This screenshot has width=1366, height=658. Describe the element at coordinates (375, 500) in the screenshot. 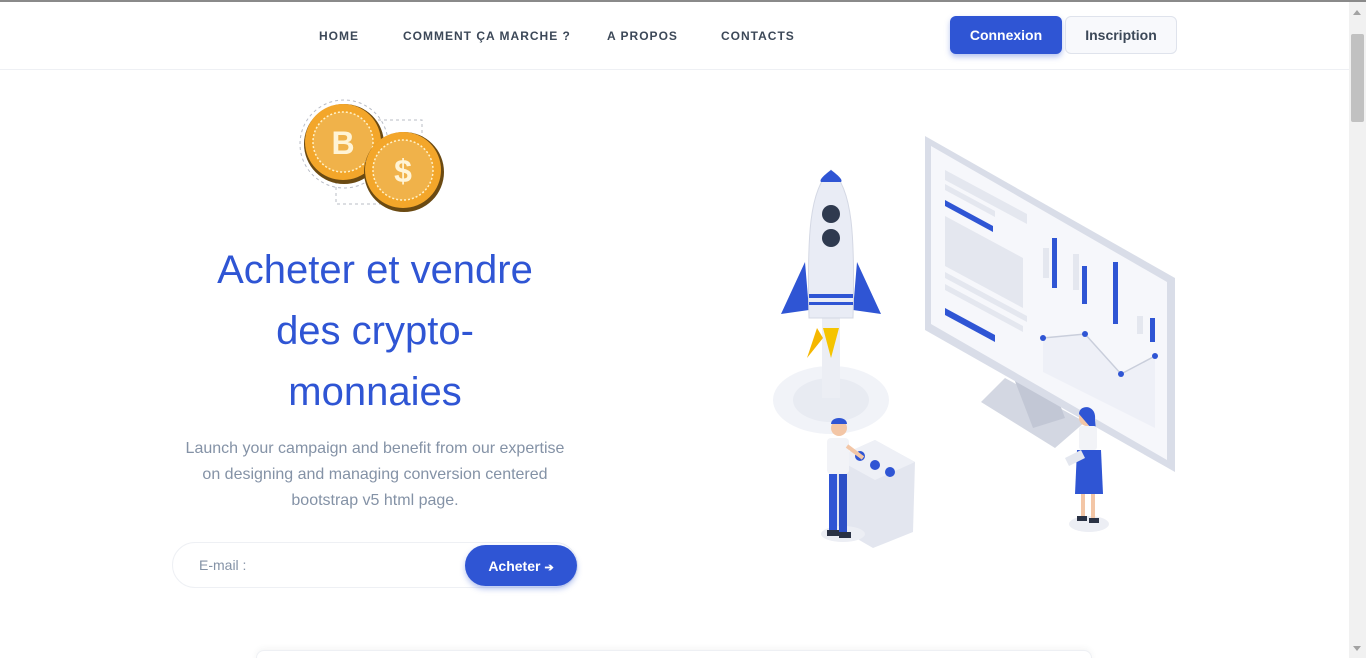

I see `hero-description-line-3: bootstrap v5 html page.` at that location.